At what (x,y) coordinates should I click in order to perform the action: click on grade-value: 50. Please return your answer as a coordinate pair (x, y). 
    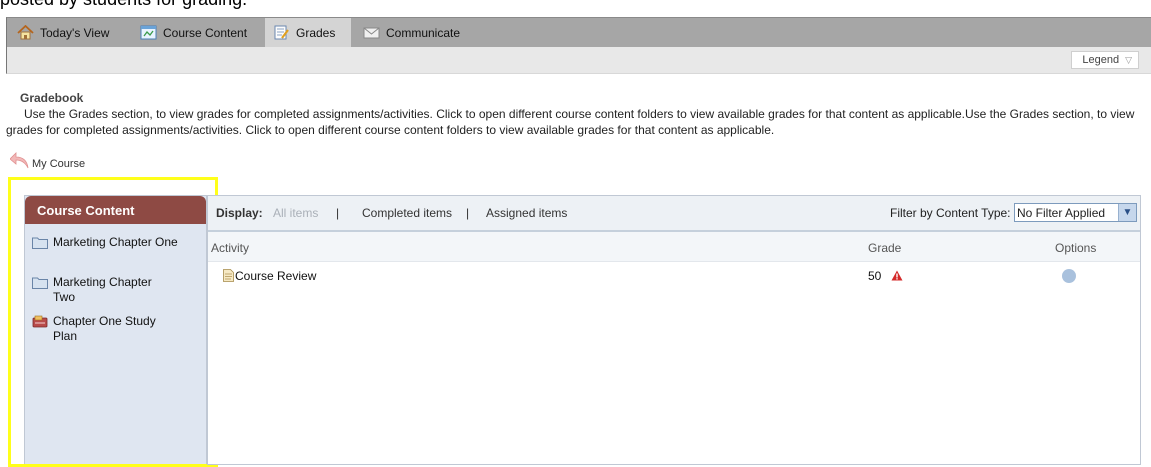
    Looking at the image, I should click on (875, 276).